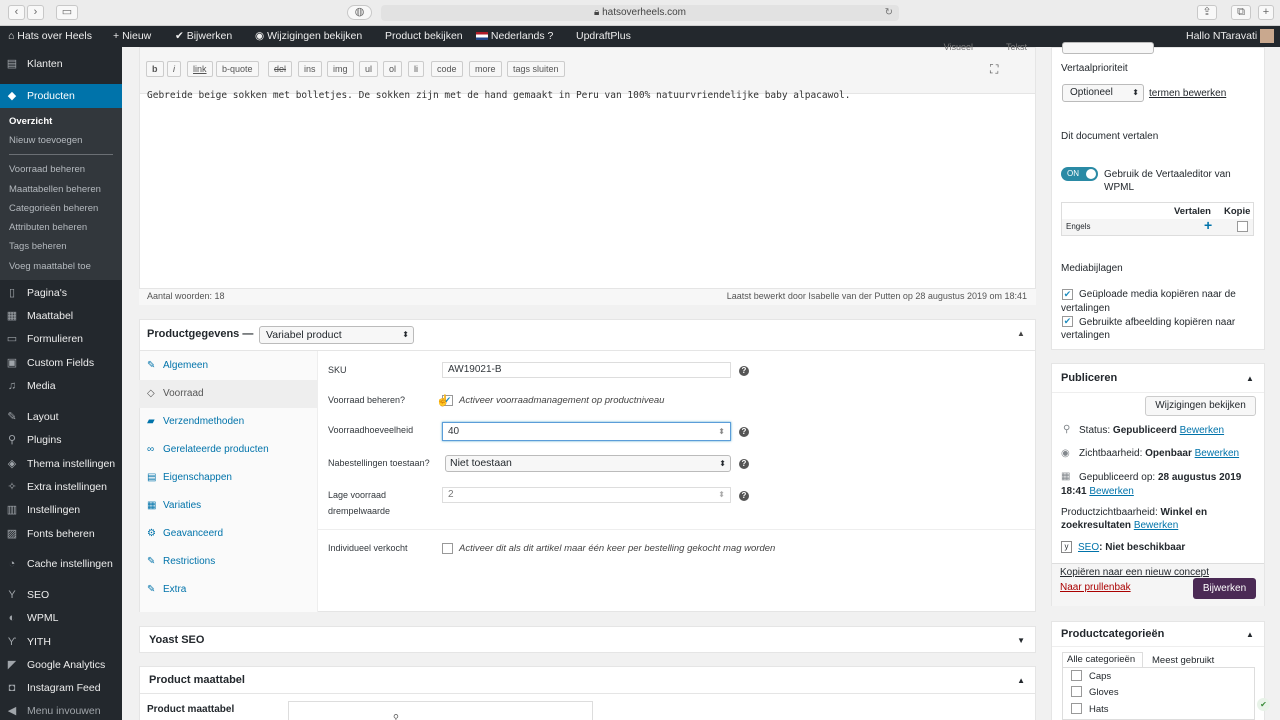 This screenshot has width=1280, height=720. I want to click on menu-wpml: ◐ WPML, so click(61, 618).